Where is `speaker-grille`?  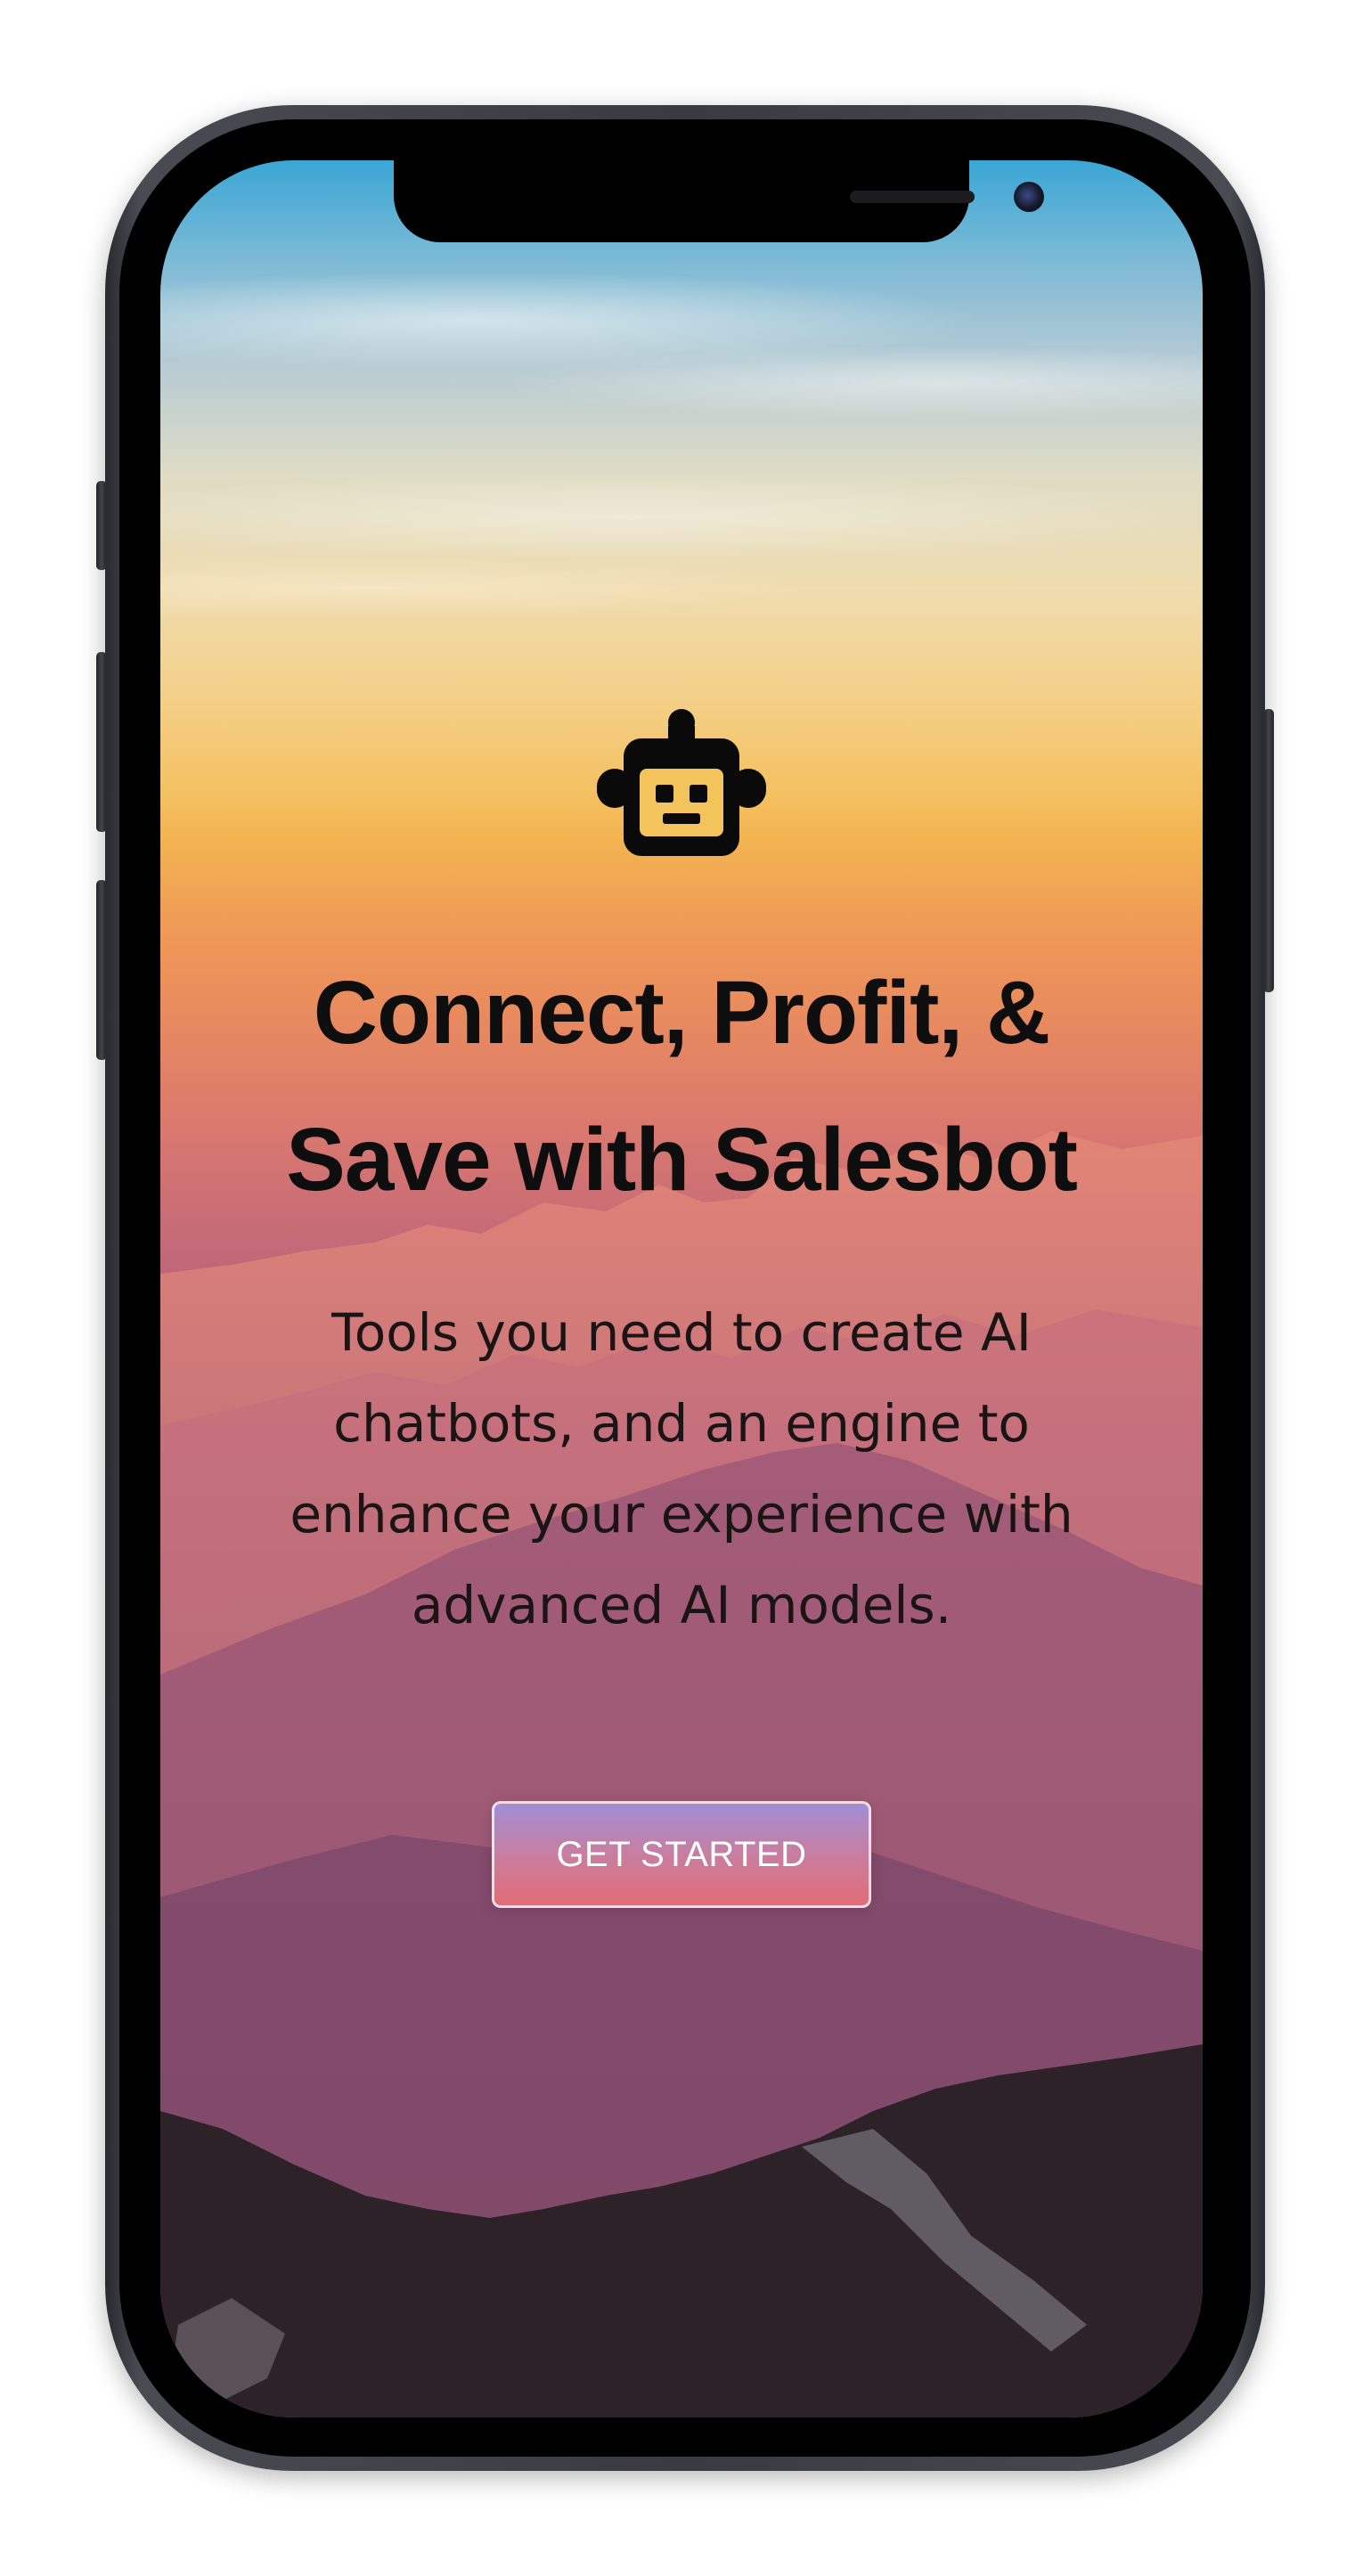 speaker-grille is located at coordinates (913, 197).